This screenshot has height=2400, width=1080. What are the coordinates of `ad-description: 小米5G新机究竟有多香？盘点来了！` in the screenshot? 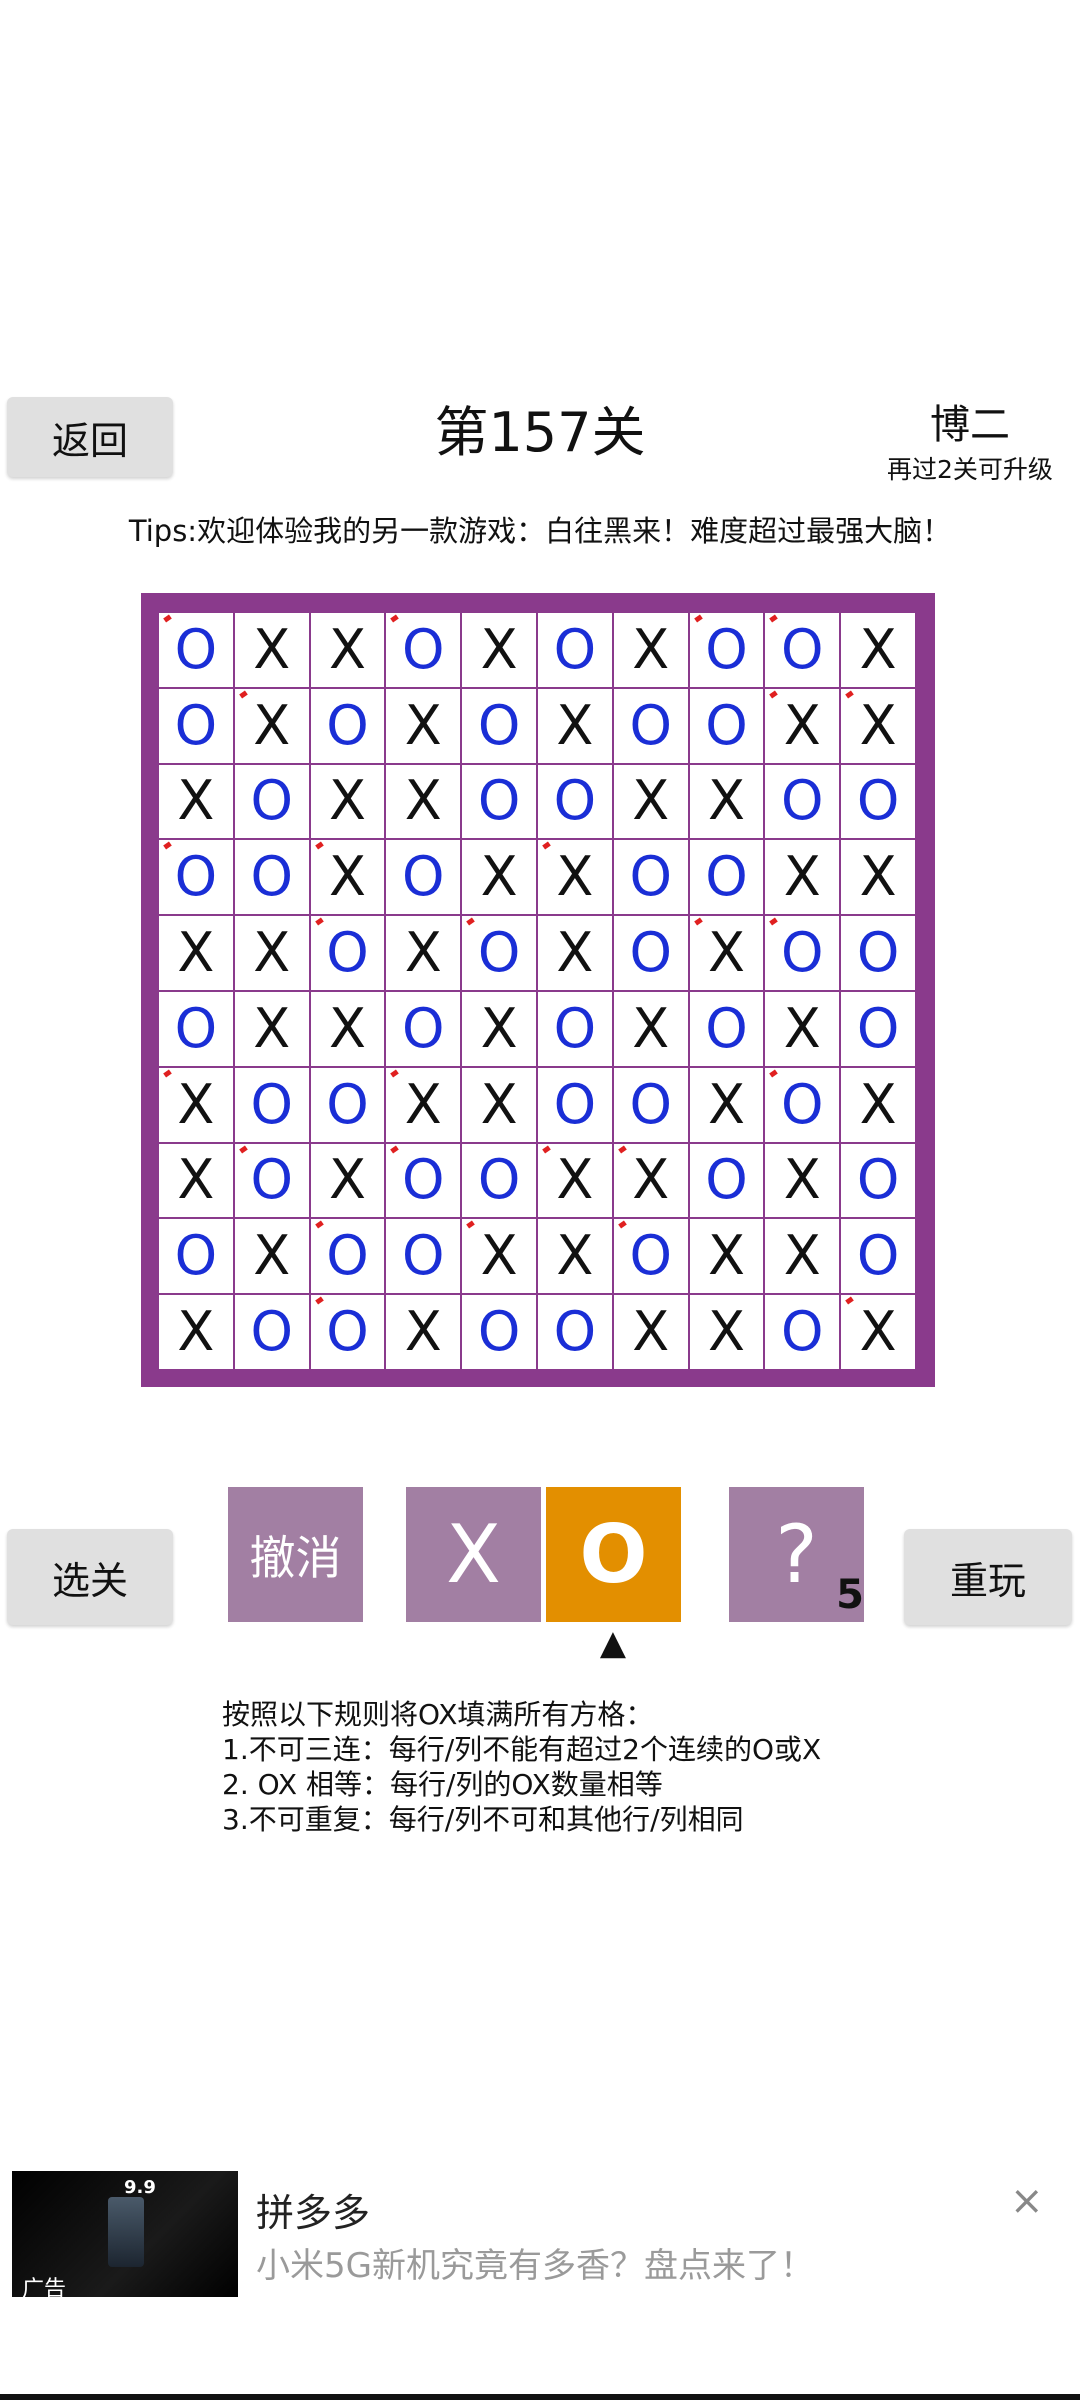 It's located at (535, 2262).